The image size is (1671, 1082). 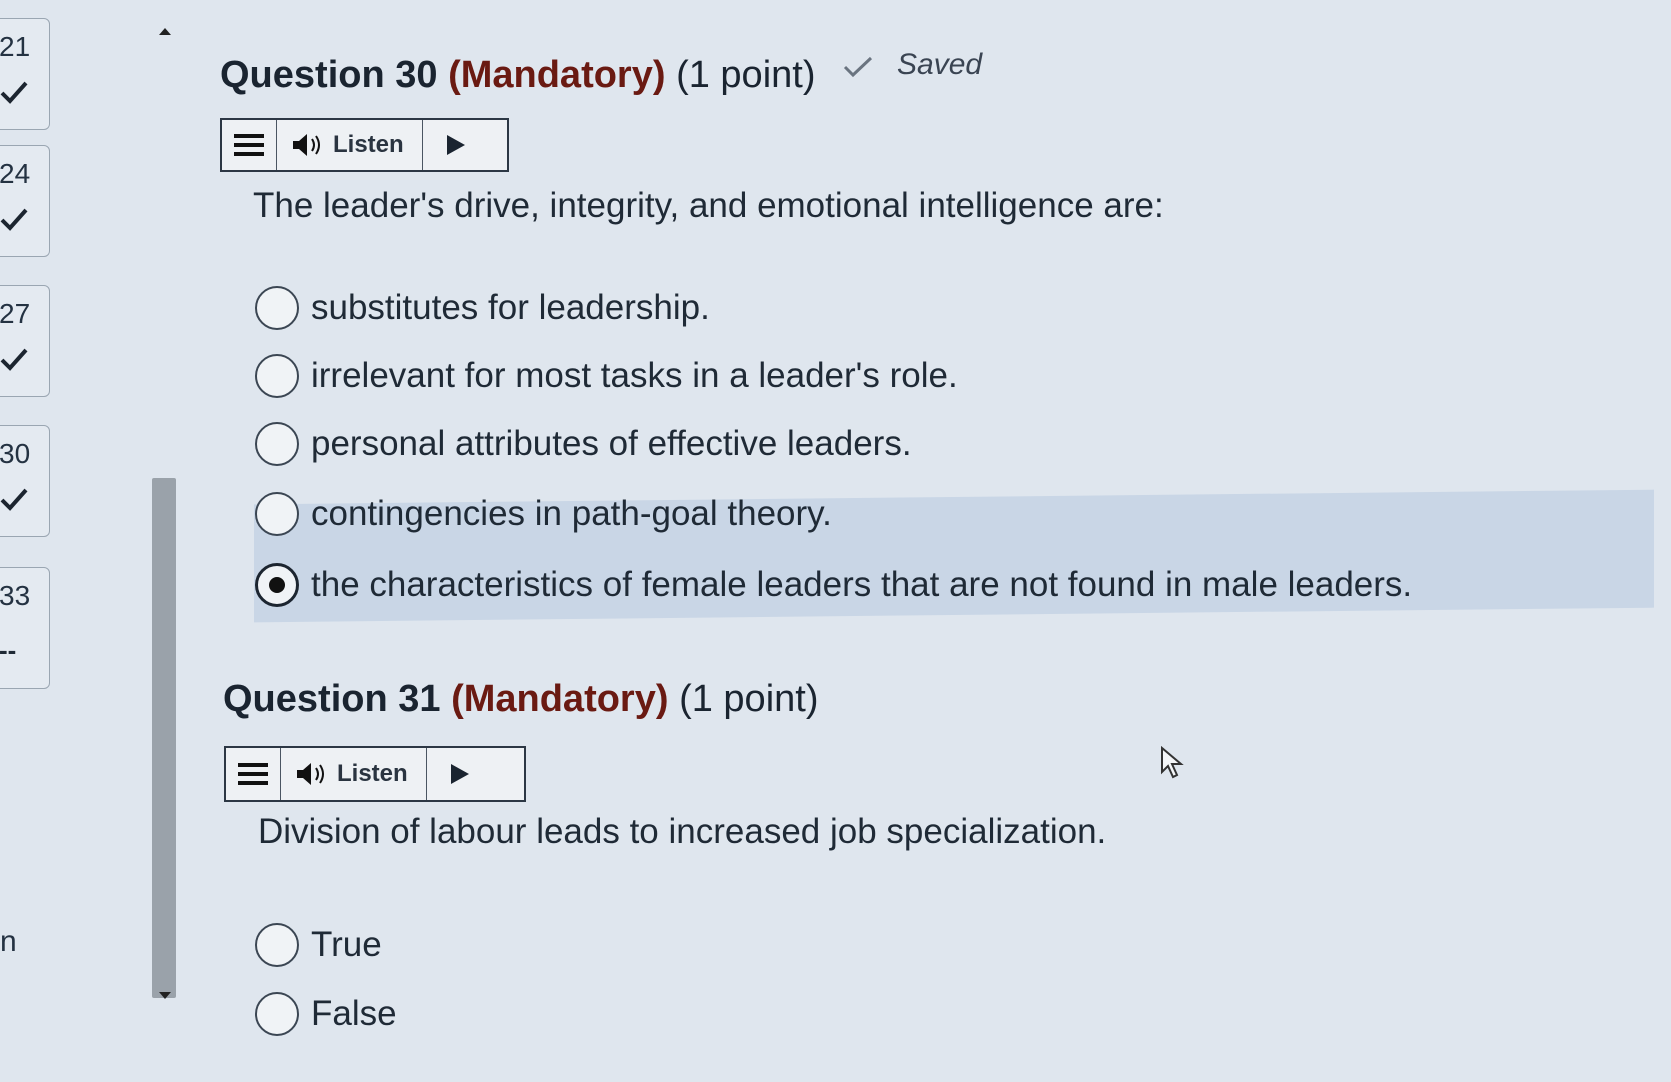 What do you see at coordinates (858, 67) in the screenshot?
I see `saved-check-icon` at bounding box center [858, 67].